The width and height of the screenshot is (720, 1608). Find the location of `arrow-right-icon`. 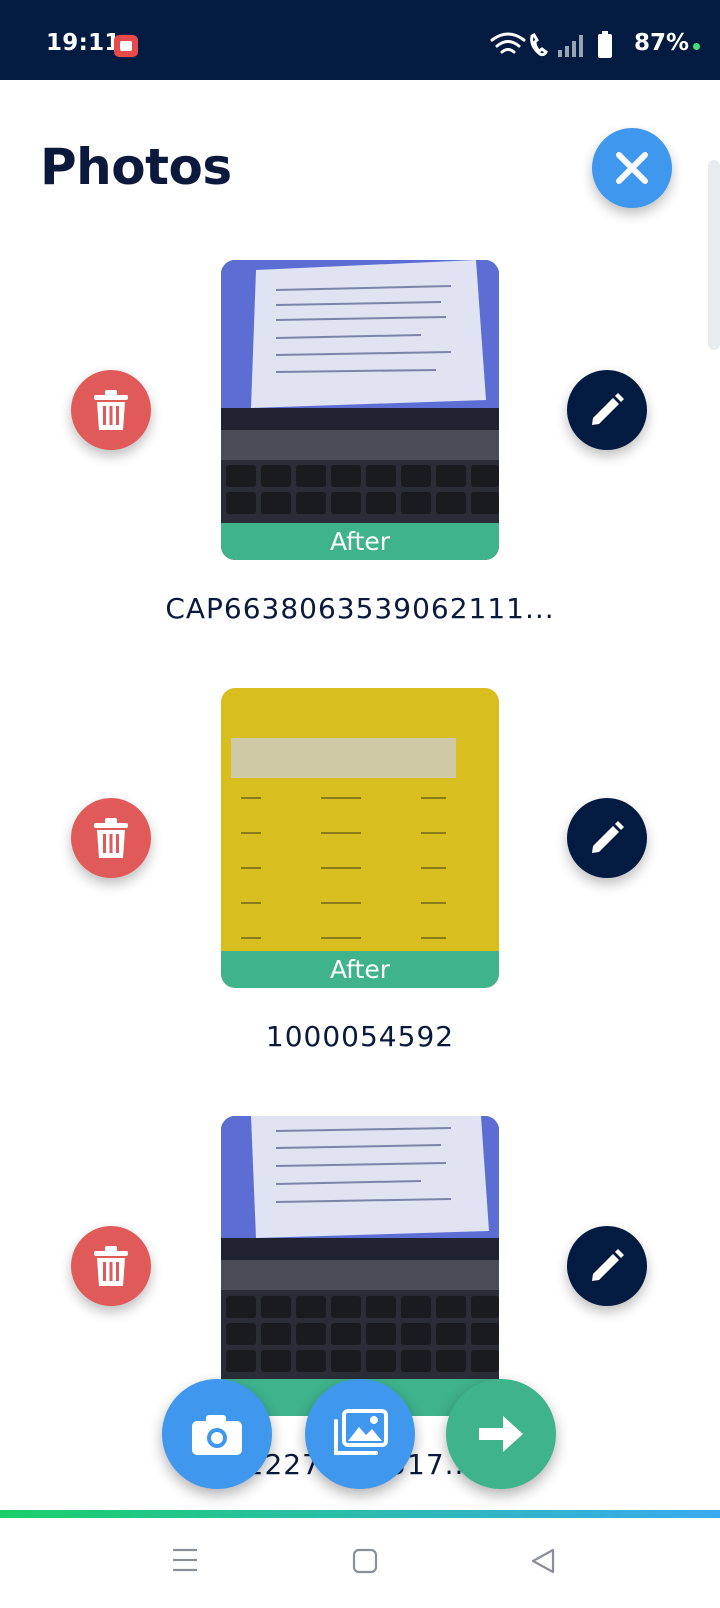

arrow-right-icon is located at coordinates (501, 1434).